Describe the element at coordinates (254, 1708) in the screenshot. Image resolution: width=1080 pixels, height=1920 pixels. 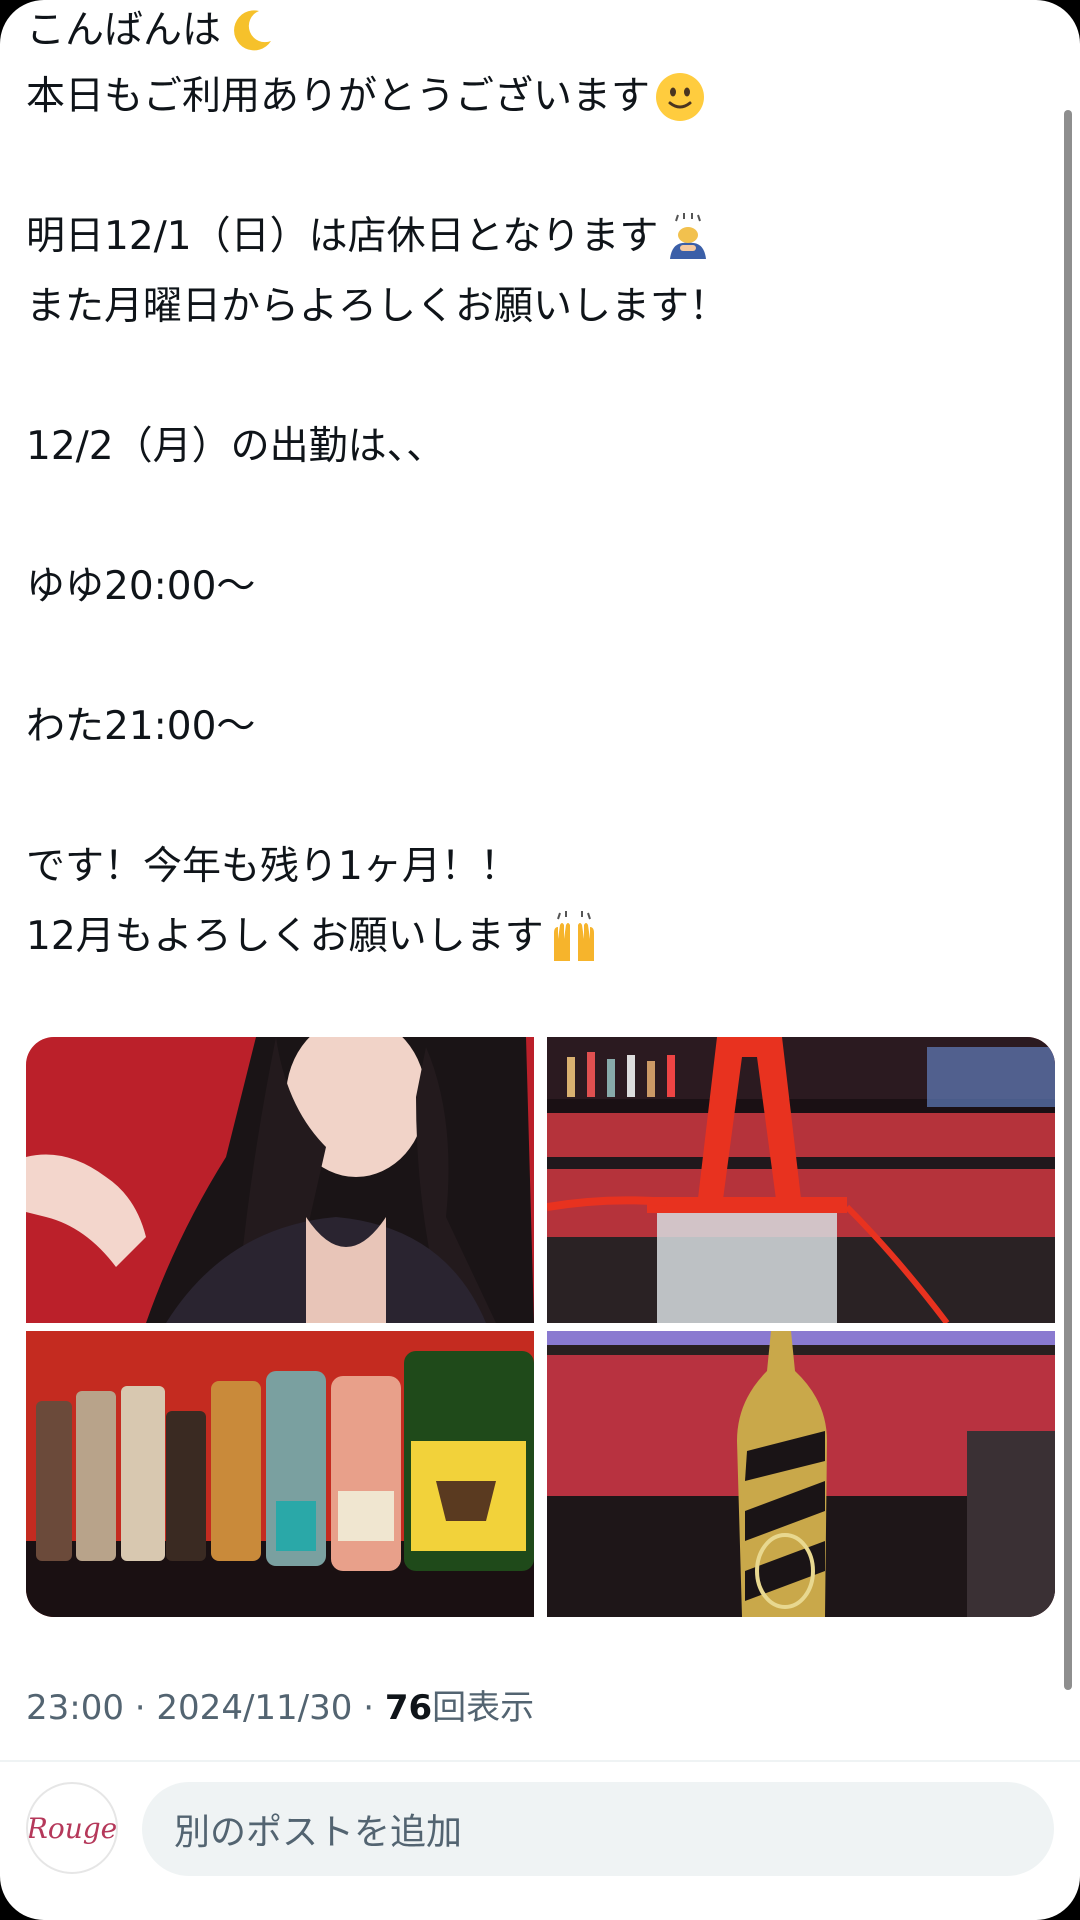
I see `post-date: 2024/11/30` at that location.